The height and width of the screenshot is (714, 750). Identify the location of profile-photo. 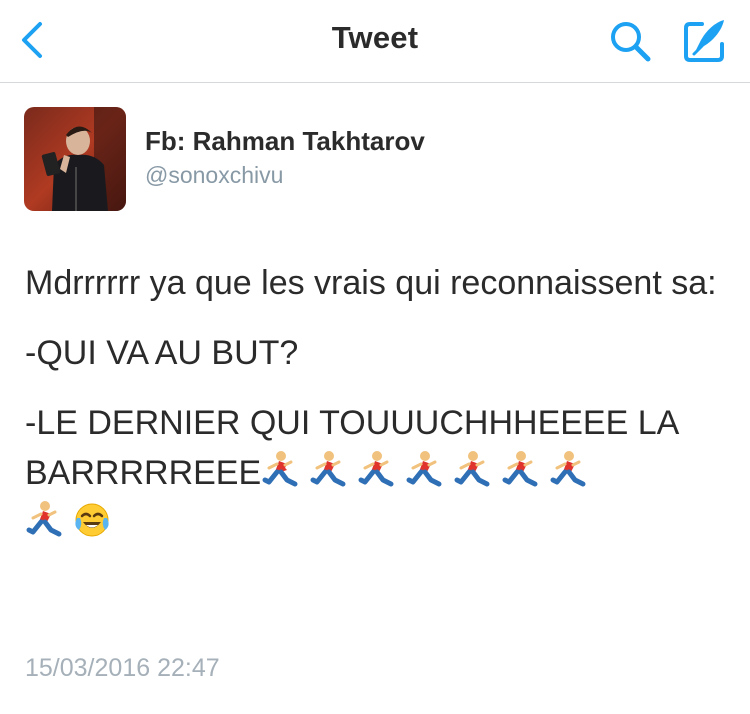
(75, 159).